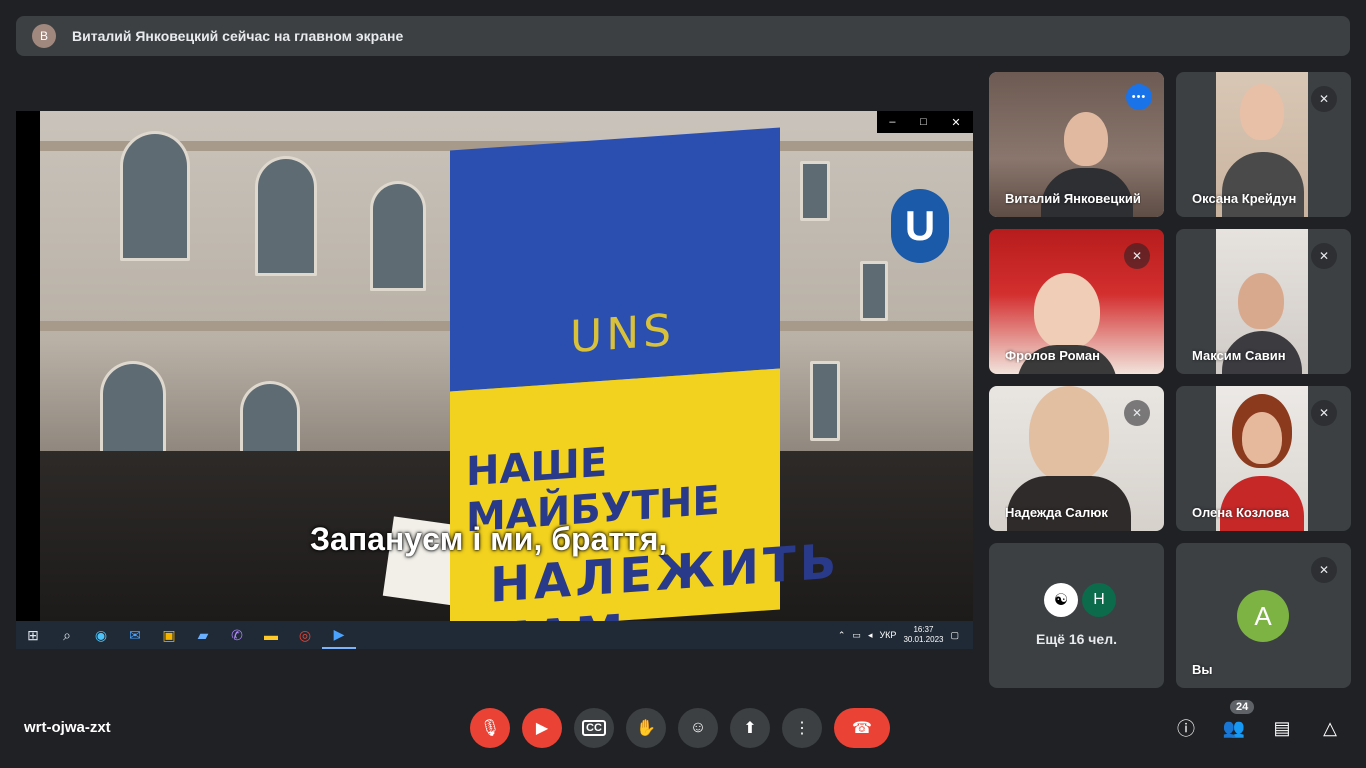  I want to click on camera-off-button: ▶, so click(542, 728).